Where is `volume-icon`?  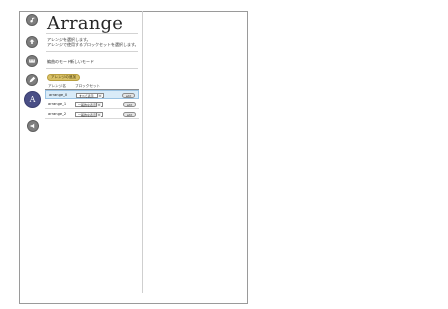
volume-icon is located at coordinates (32, 126).